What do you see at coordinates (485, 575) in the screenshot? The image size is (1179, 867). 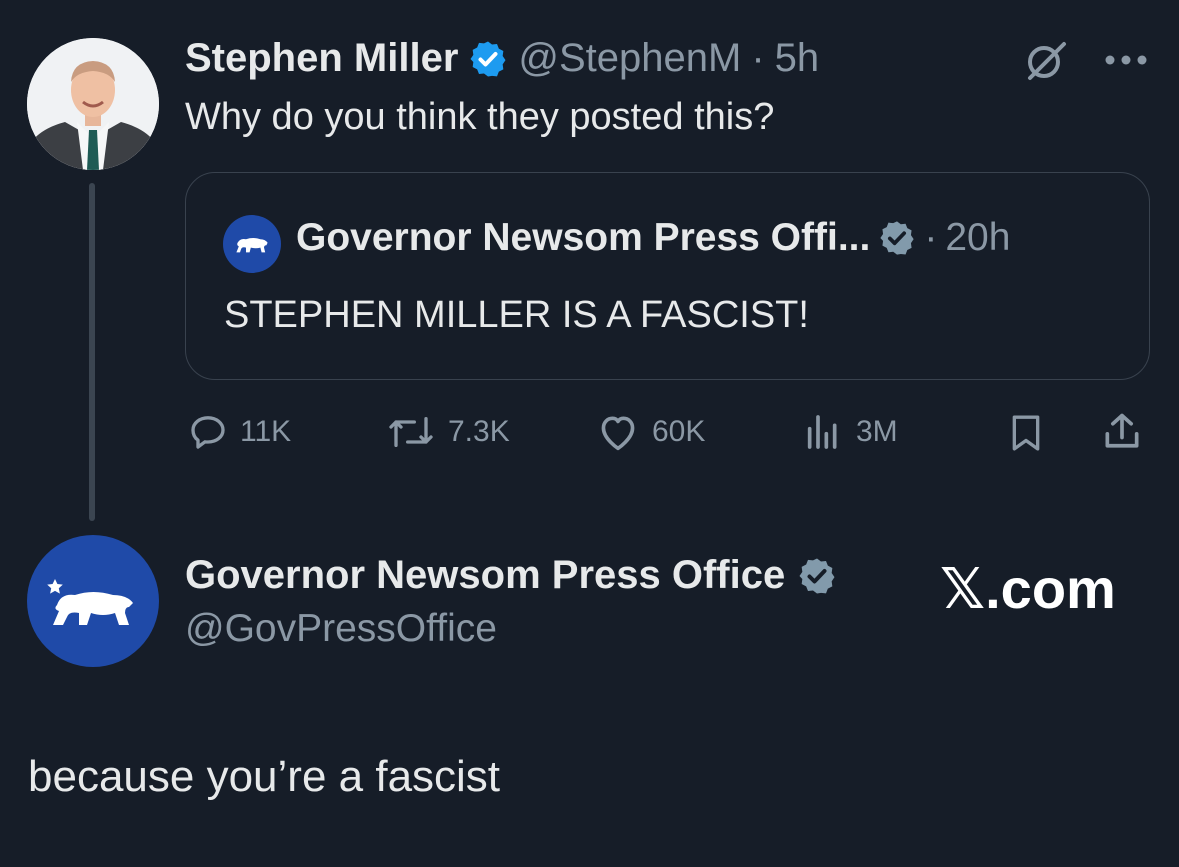 I see `reply-author-name: Governor Newsom Press Office` at bounding box center [485, 575].